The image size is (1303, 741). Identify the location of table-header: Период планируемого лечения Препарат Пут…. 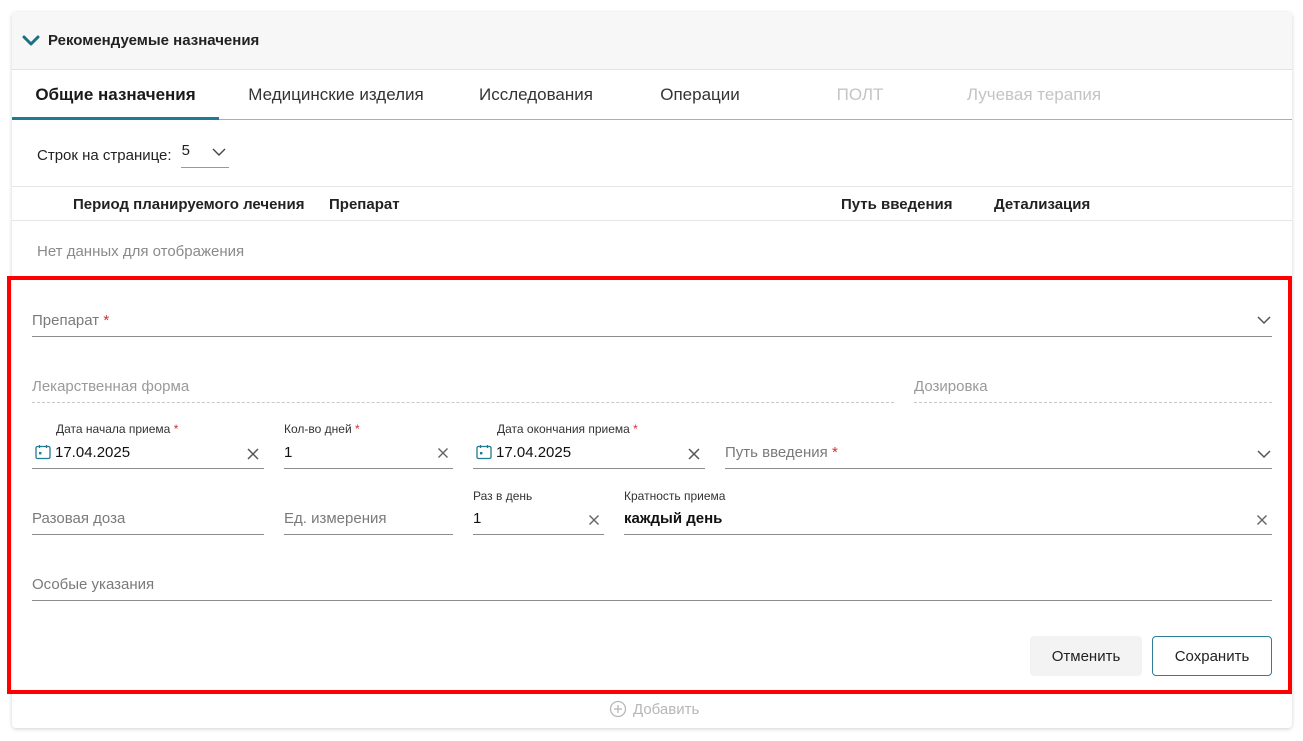
(652, 203).